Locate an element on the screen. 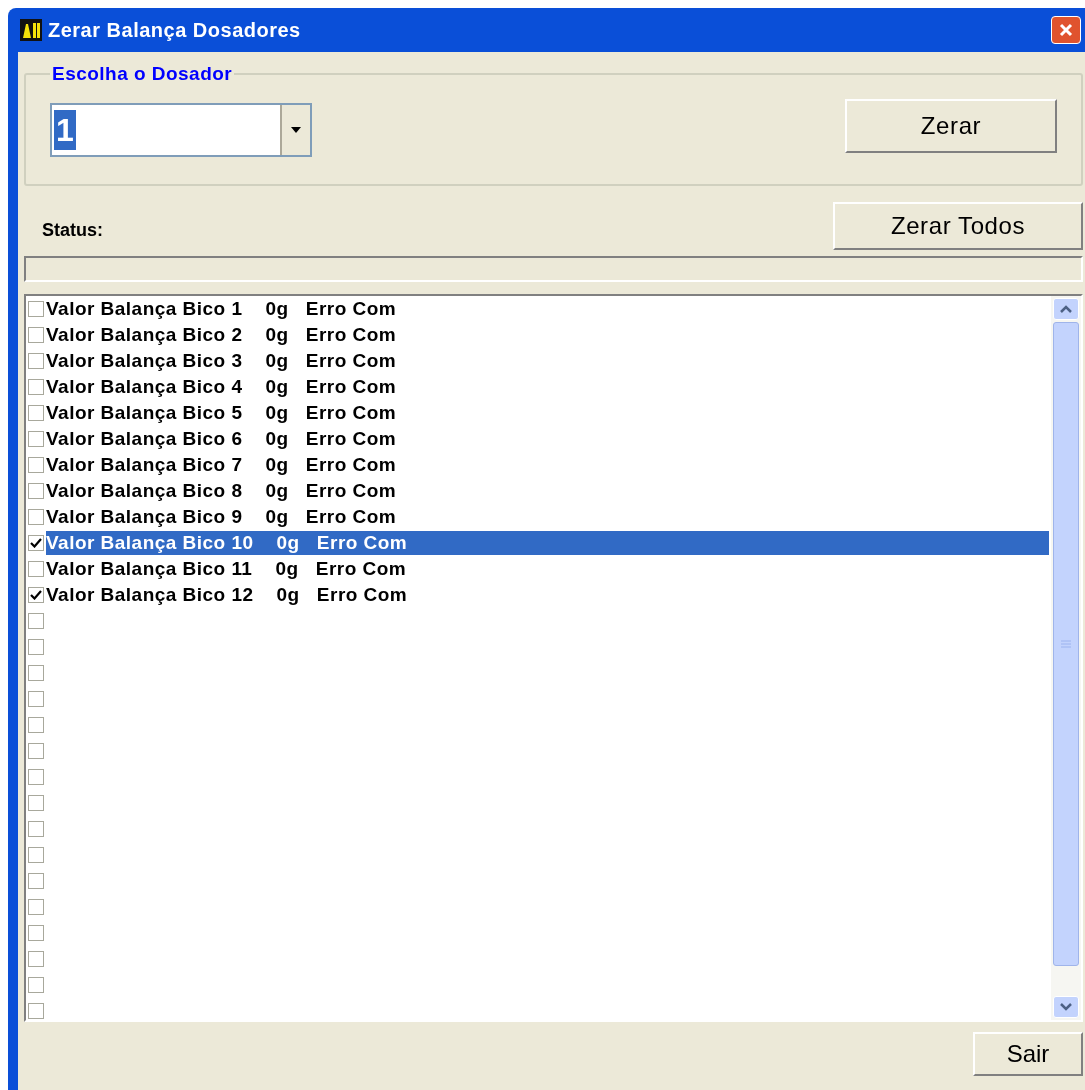 Image resolution: width=1085 pixels, height=1090 pixels. list-item: Valor Balança Bico 7 0g Erro Com is located at coordinates (223, 465).